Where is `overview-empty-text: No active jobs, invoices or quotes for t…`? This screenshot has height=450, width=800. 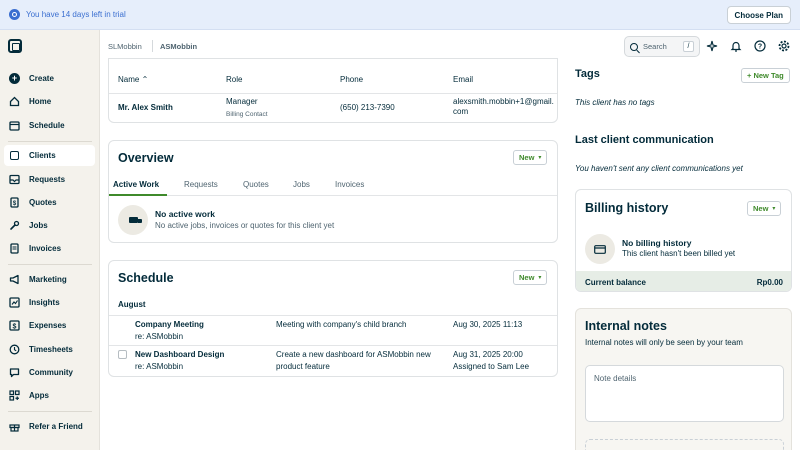
overview-empty-text: No active jobs, invoices or quotes for t… is located at coordinates (245, 225).